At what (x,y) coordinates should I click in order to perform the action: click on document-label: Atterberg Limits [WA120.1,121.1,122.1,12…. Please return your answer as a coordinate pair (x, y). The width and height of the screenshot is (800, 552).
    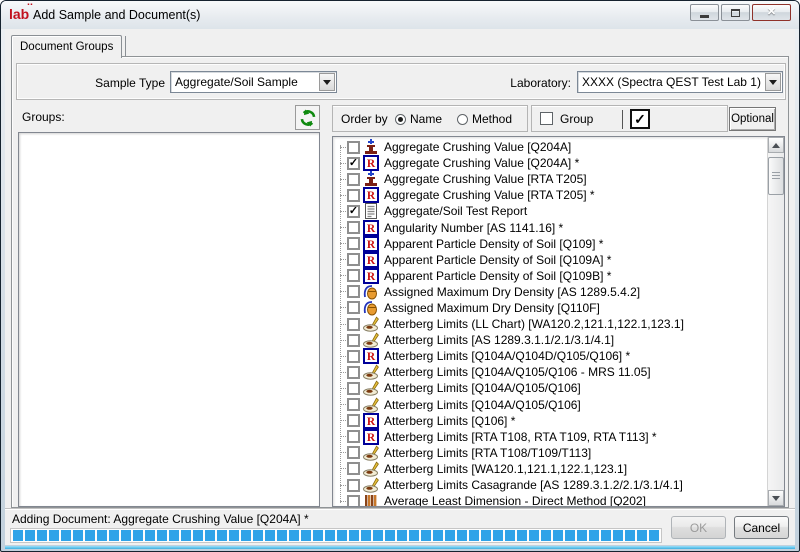
    Looking at the image, I should click on (506, 468).